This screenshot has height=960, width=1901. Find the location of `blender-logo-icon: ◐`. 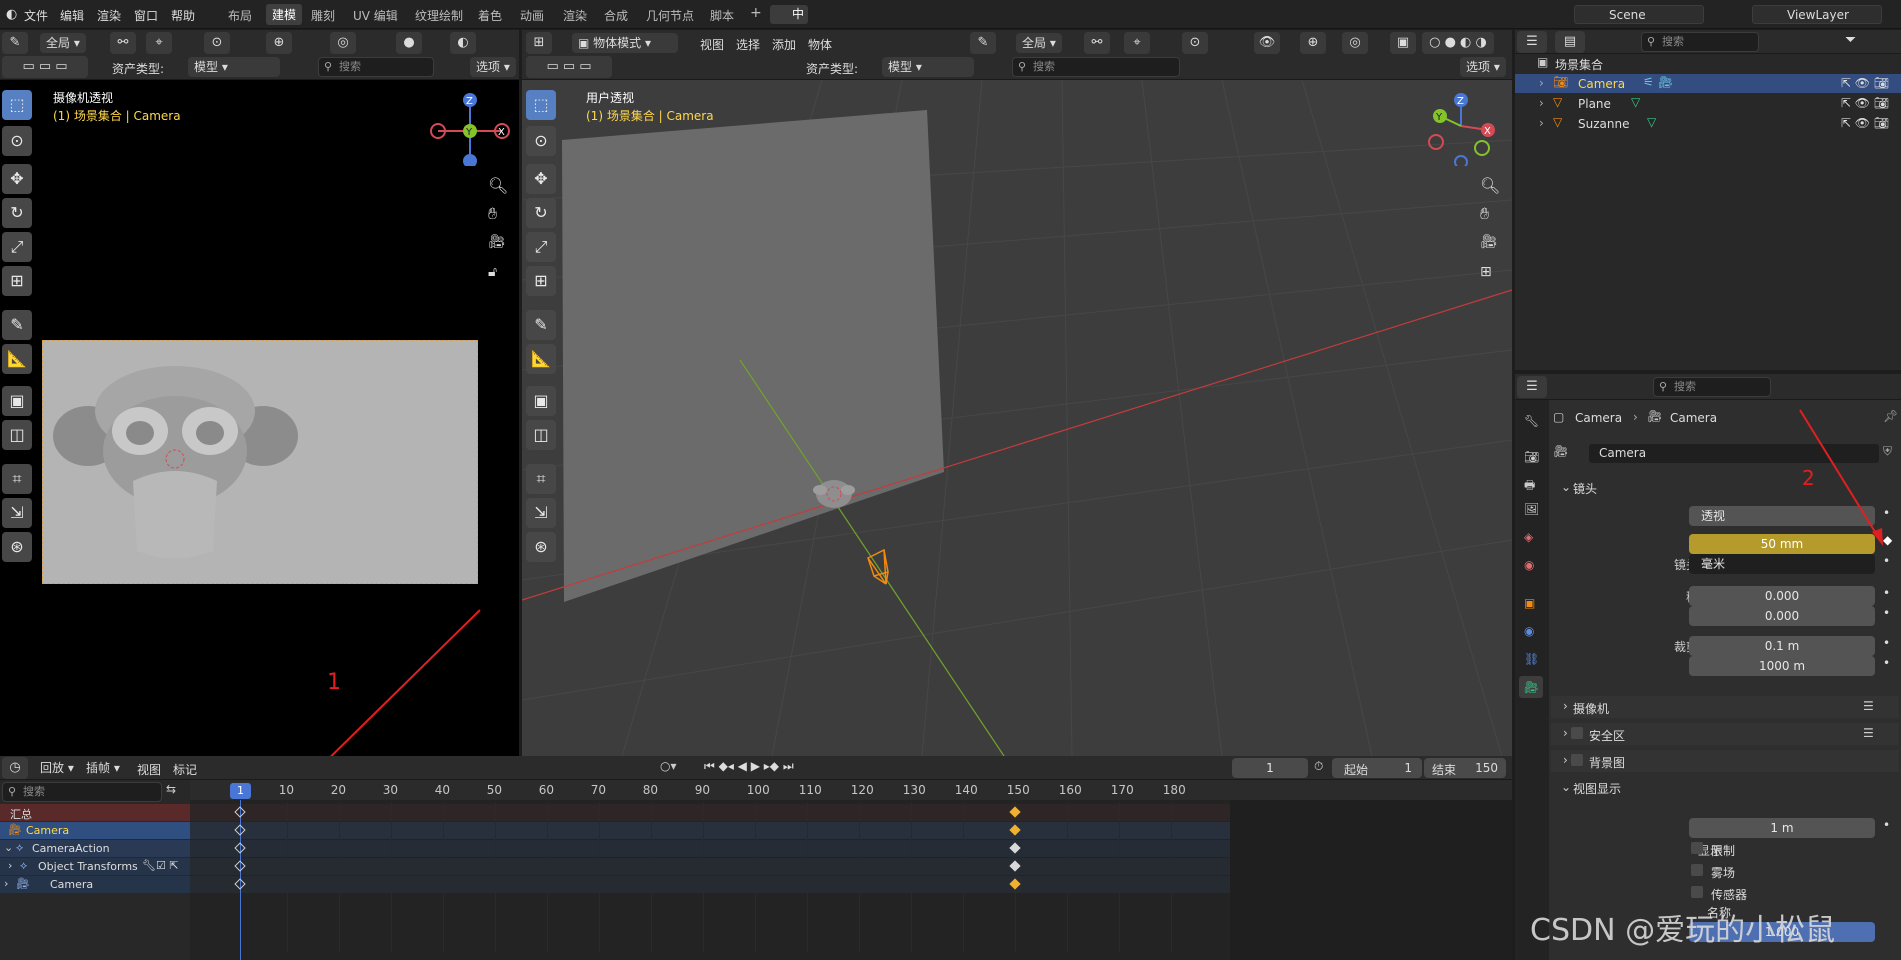

blender-logo-icon: ◐ is located at coordinates (11, 14).